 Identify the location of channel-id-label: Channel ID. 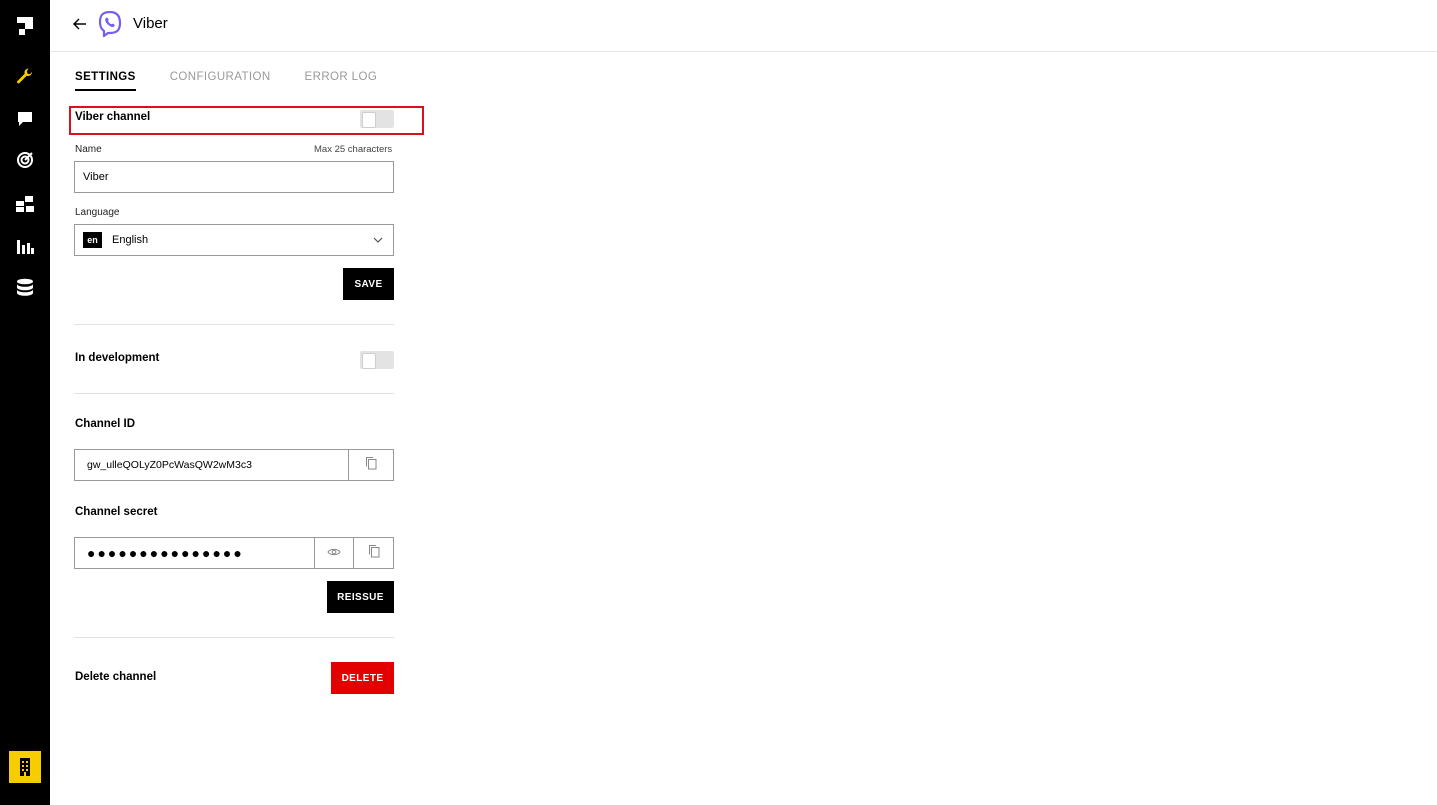
(105, 424).